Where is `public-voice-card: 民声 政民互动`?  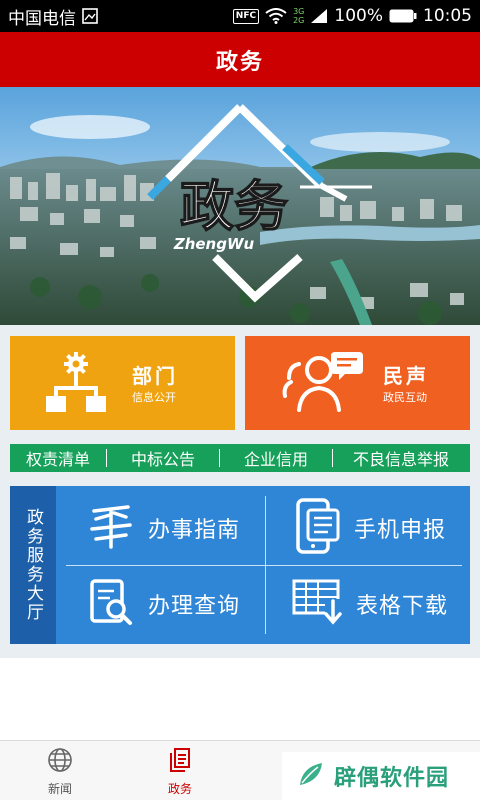 public-voice-card: 民声 政民互动 is located at coordinates (357, 383).